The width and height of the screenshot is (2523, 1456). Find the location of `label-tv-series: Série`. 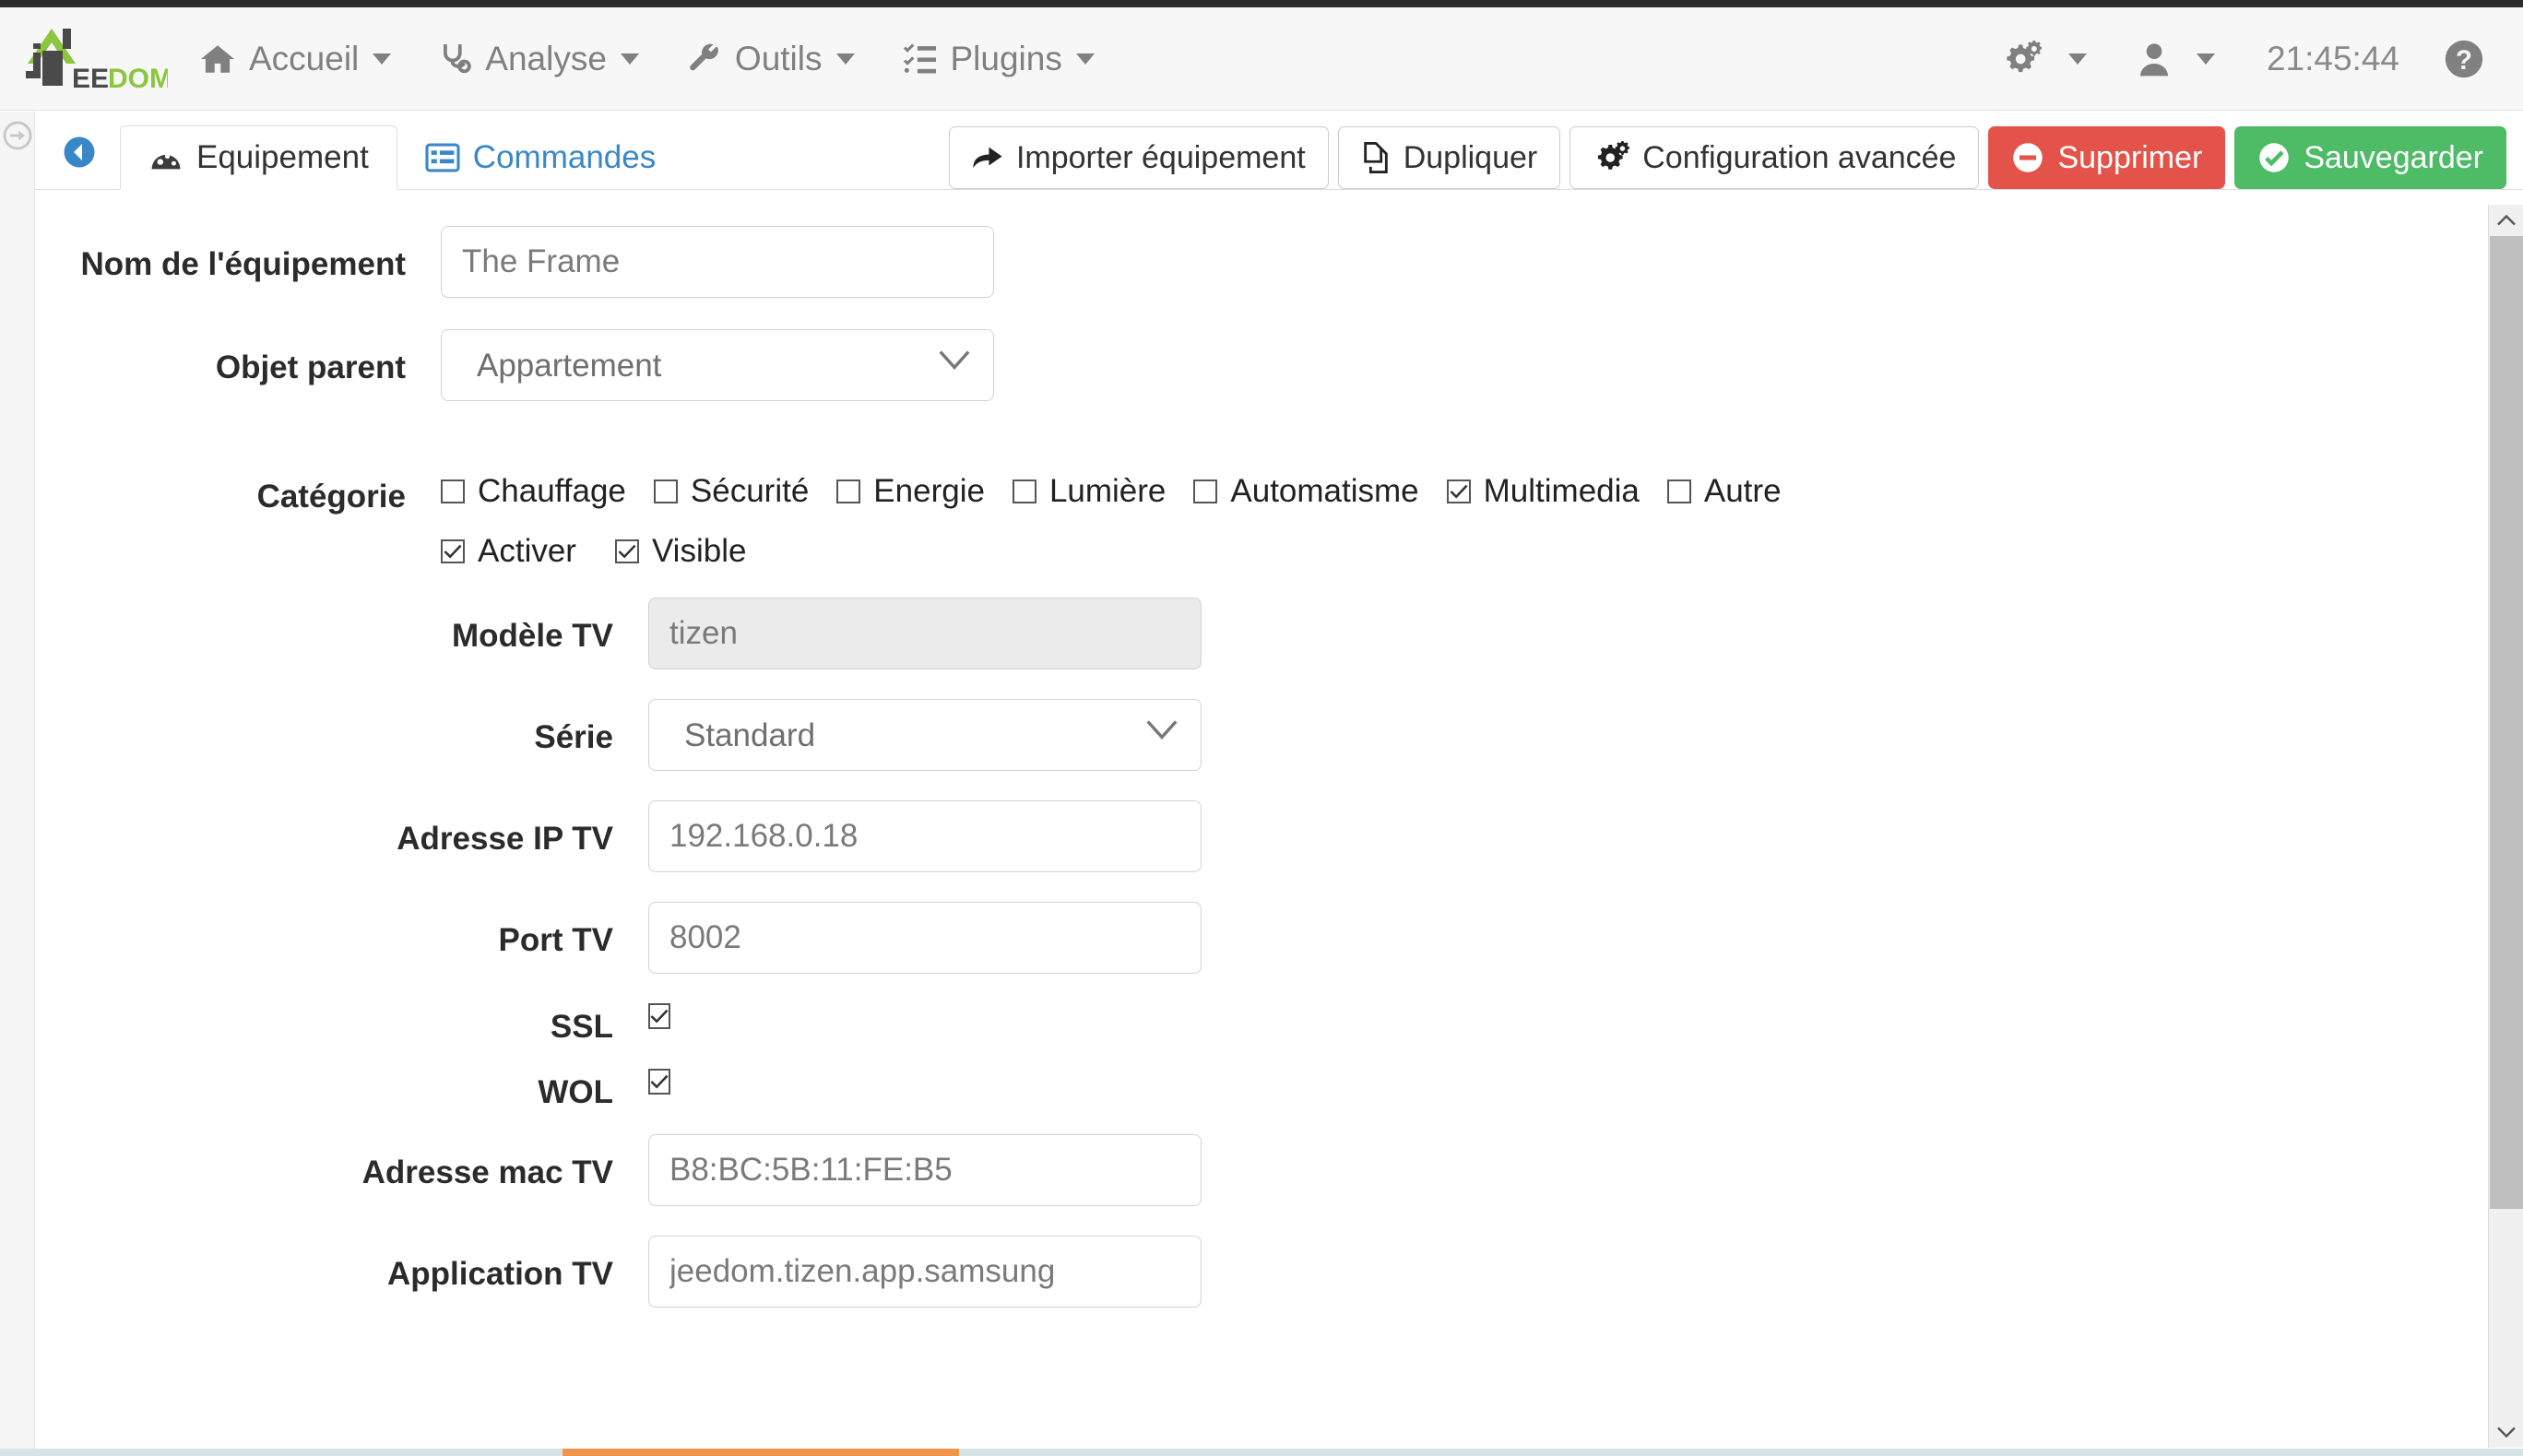

label-tv-series: Série is located at coordinates (573, 737).